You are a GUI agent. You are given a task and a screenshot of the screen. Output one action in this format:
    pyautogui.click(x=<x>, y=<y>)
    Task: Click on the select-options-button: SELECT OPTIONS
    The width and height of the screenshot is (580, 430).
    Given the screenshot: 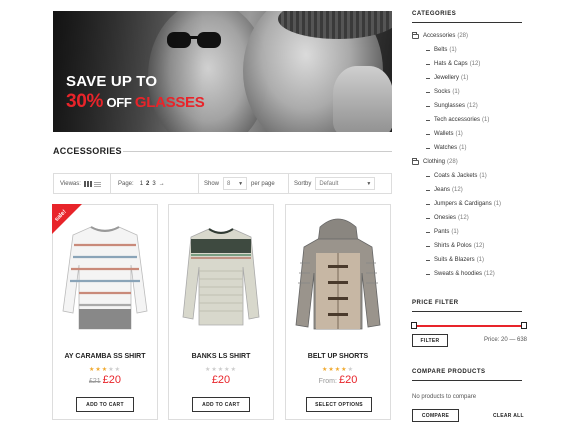 What is the action you would take?
    pyautogui.click(x=339, y=404)
    